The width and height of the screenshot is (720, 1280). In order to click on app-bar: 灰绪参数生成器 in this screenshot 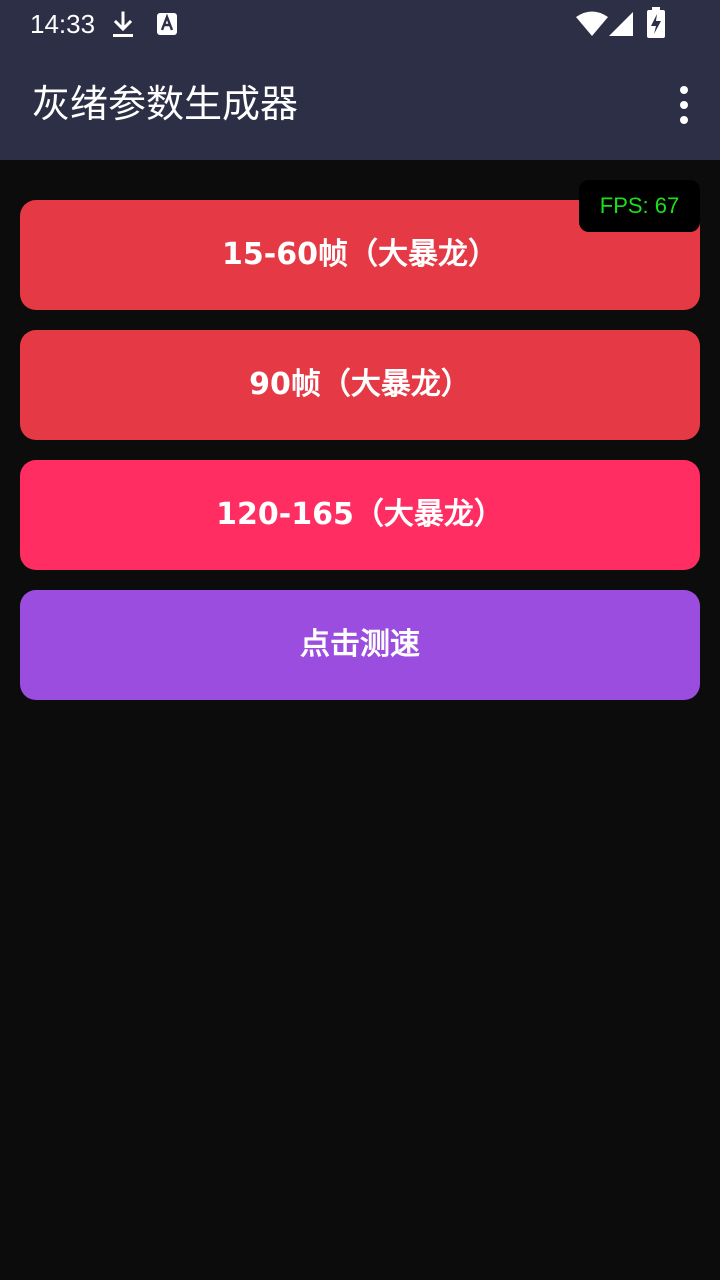, I will do `click(360, 104)`.